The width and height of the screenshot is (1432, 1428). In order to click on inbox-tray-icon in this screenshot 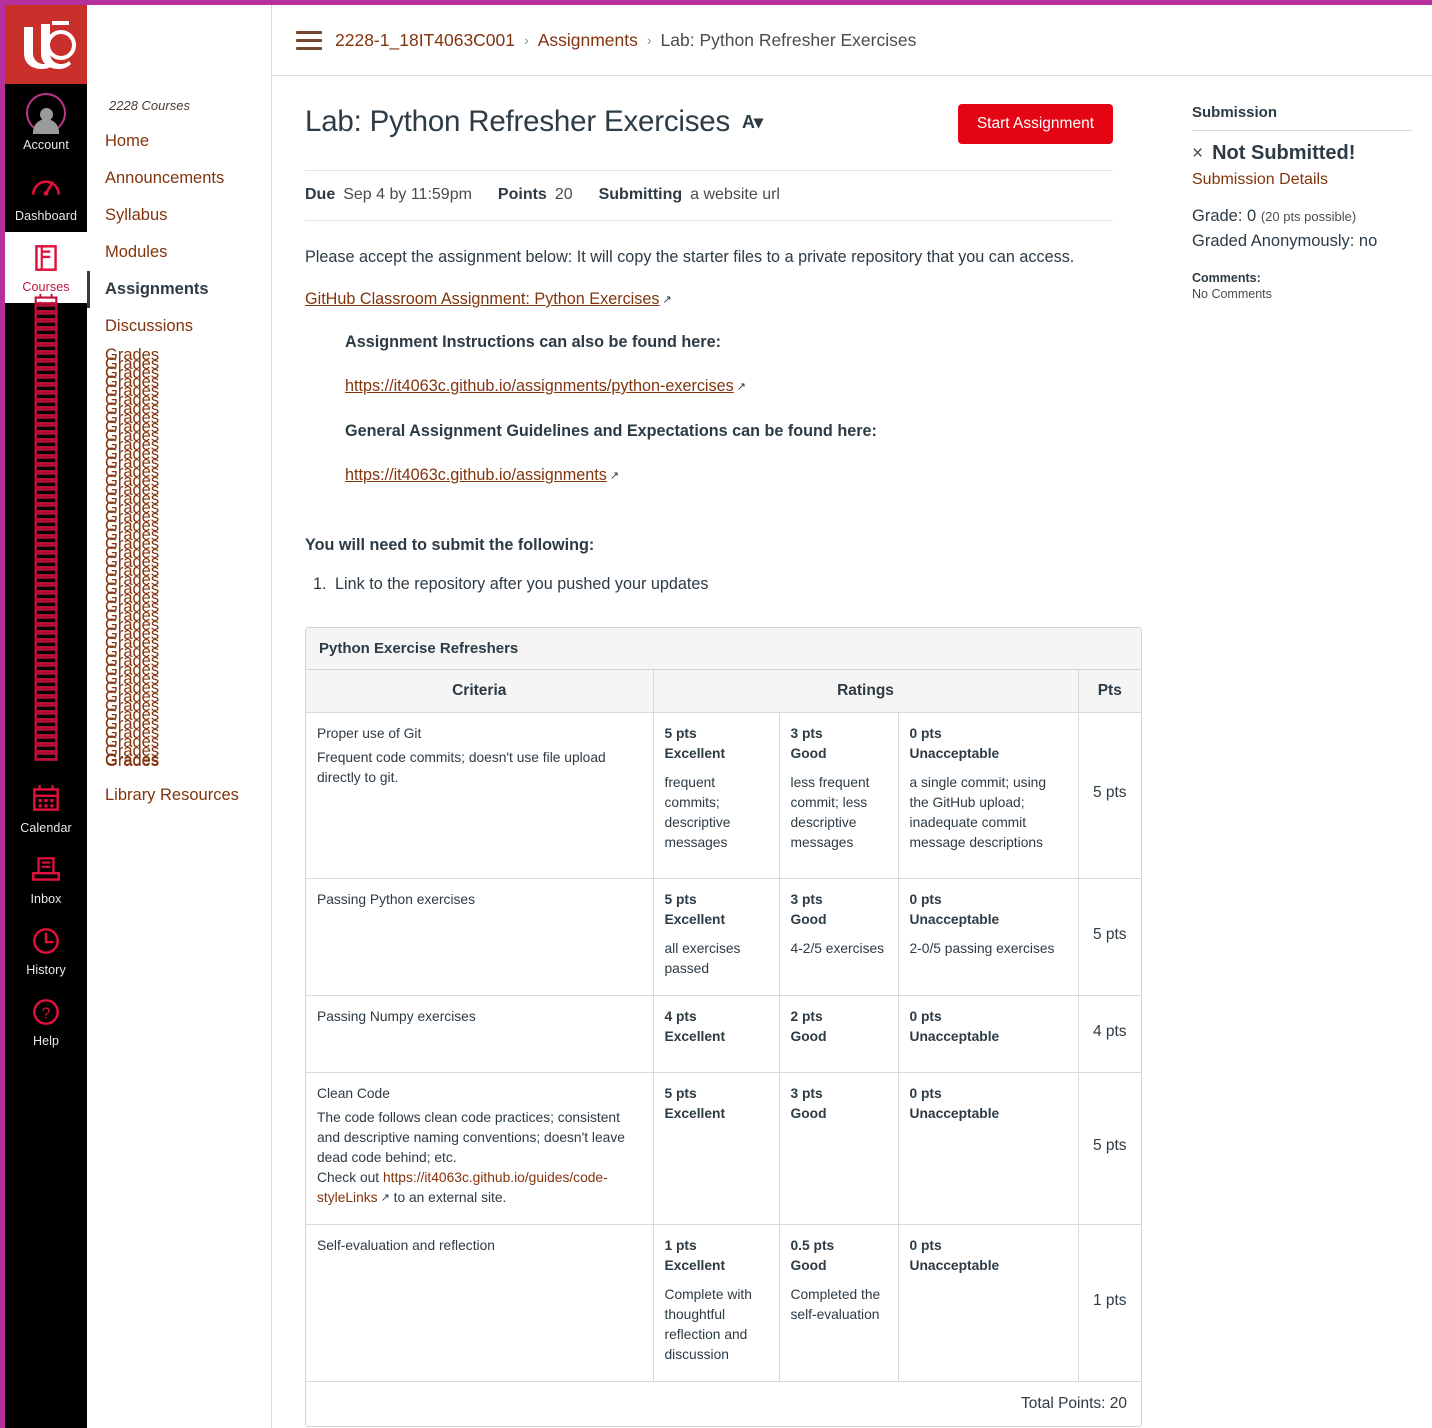, I will do `click(46, 869)`.